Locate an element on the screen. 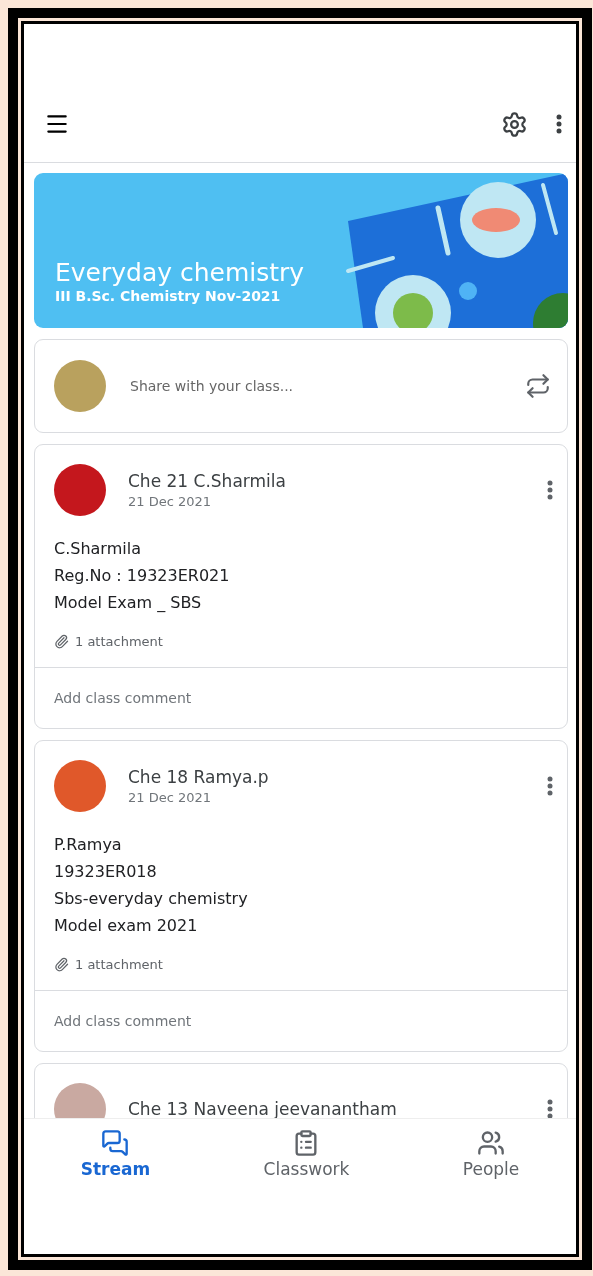  repost-button is located at coordinates (538, 386).